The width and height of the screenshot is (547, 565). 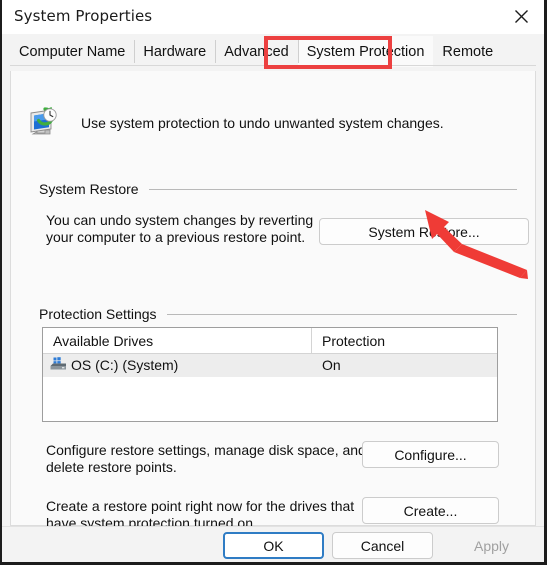 I want to click on dialog-footer: OK Cancel Apply, so click(x=273, y=544).